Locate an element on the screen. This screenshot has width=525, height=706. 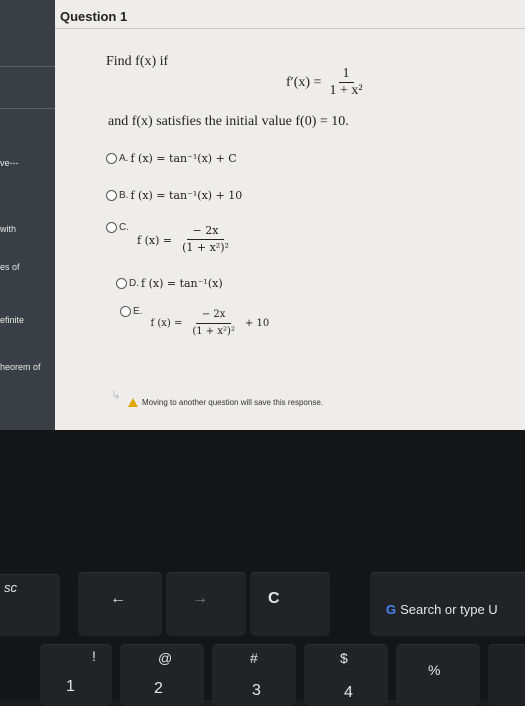
option-letter: E. is located at coordinates (138, 311).